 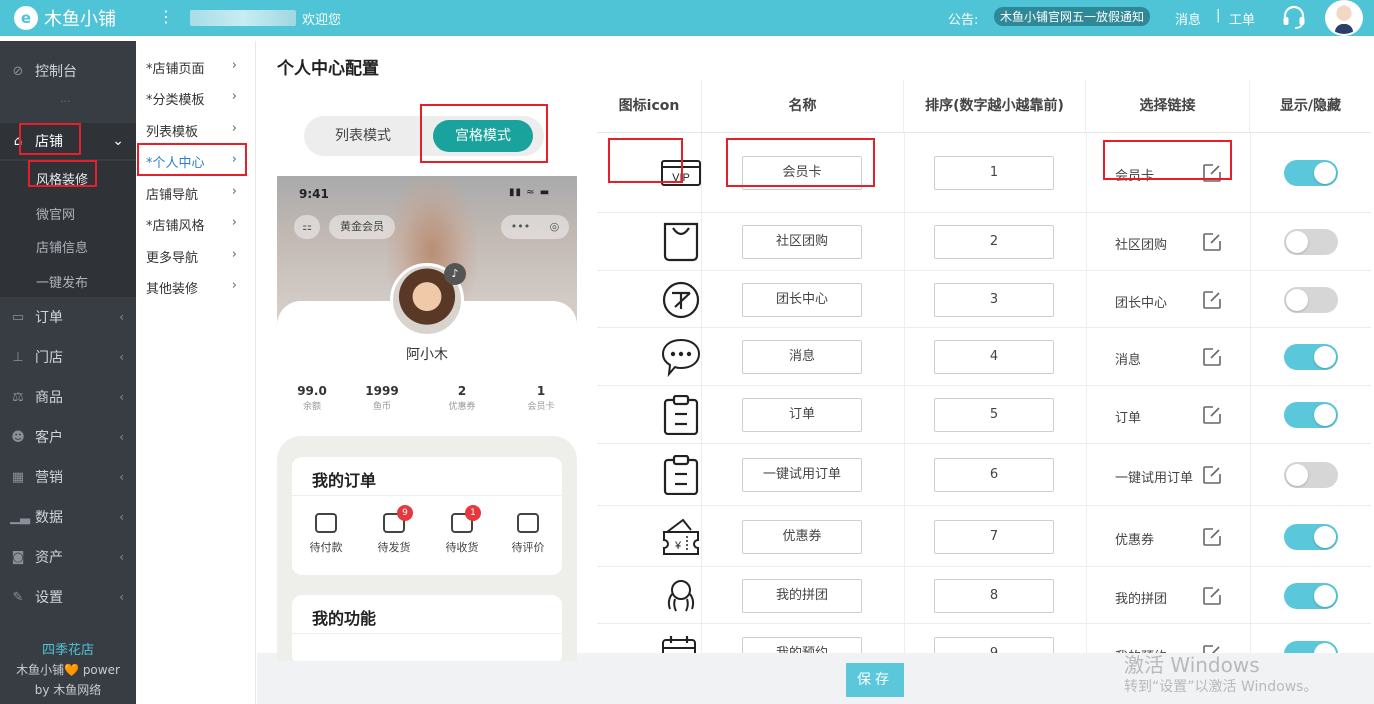 I want to click on sidebar-item-products: ⚖ 商品 ‹, so click(x=68, y=397).